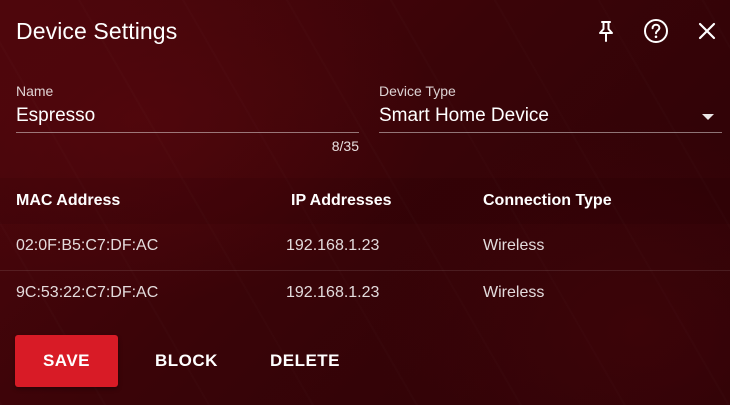 The width and height of the screenshot is (730, 405). What do you see at coordinates (305, 361) in the screenshot?
I see `delete-button: DELETE` at bounding box center [305, 361].